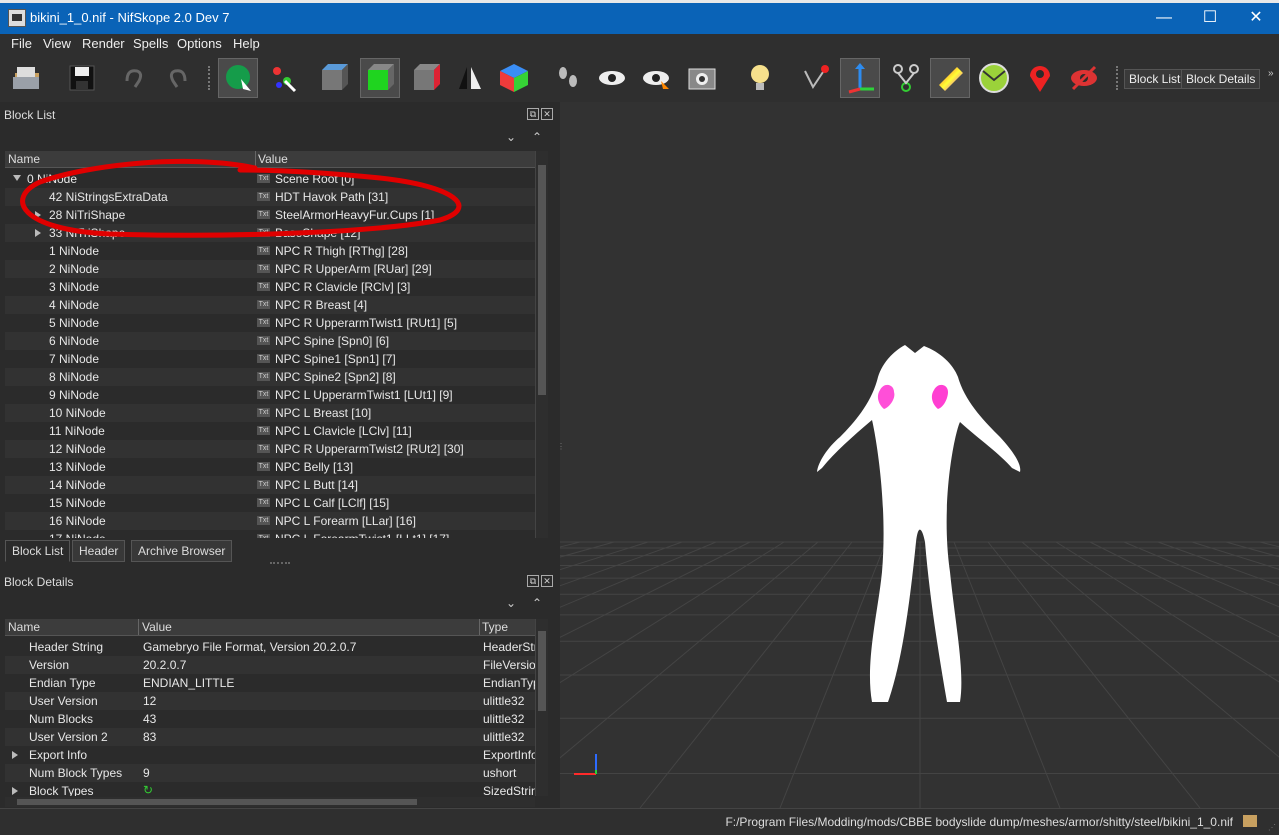 The width and height of the screenshot is (1279, 835). Describe the element at coordinates (270, 359) in the screenshot. I see `block-list-row: 7 NiNode Txt NPC Spine1 [Spn1] [7]` at that location.